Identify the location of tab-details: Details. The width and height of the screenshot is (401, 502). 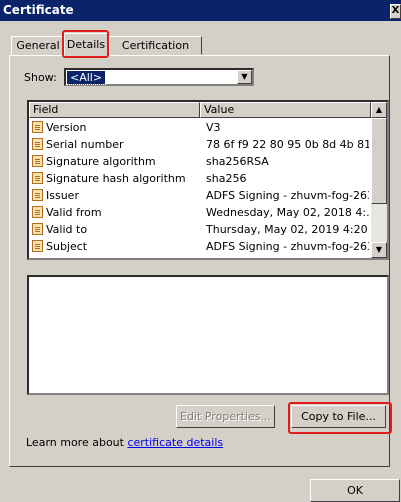
(86, 44).